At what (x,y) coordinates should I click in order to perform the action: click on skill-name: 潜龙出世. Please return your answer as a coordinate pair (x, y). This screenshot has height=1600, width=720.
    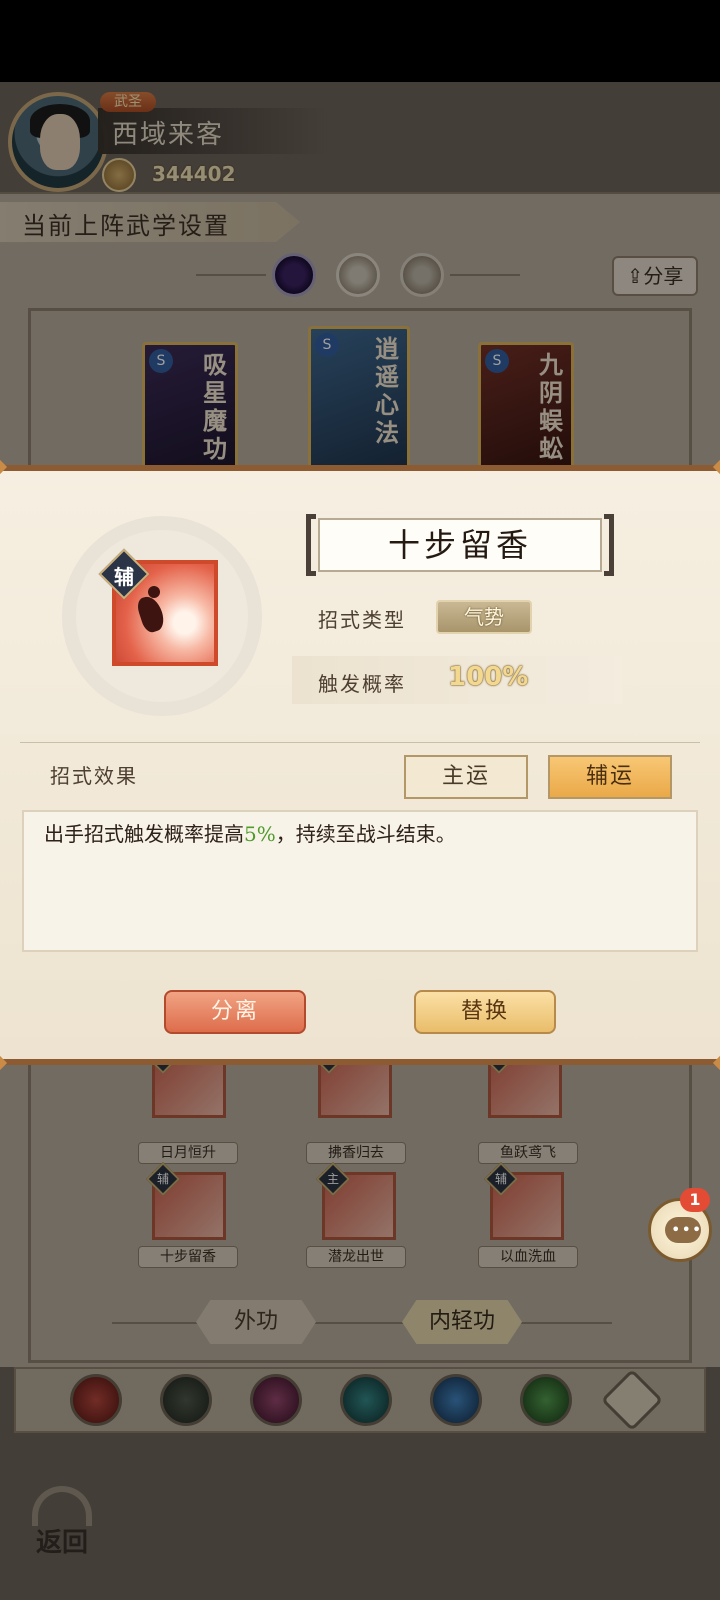
    Looking at the image, I should click on (356, 1257).